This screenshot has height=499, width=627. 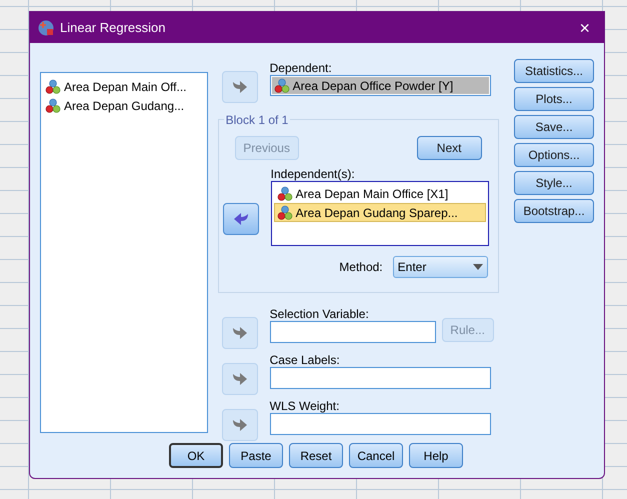 What do you see at coordinates (301, 67) in the screenshot?
I see `field-label: Dependent:` at bounding box center [301, 67].